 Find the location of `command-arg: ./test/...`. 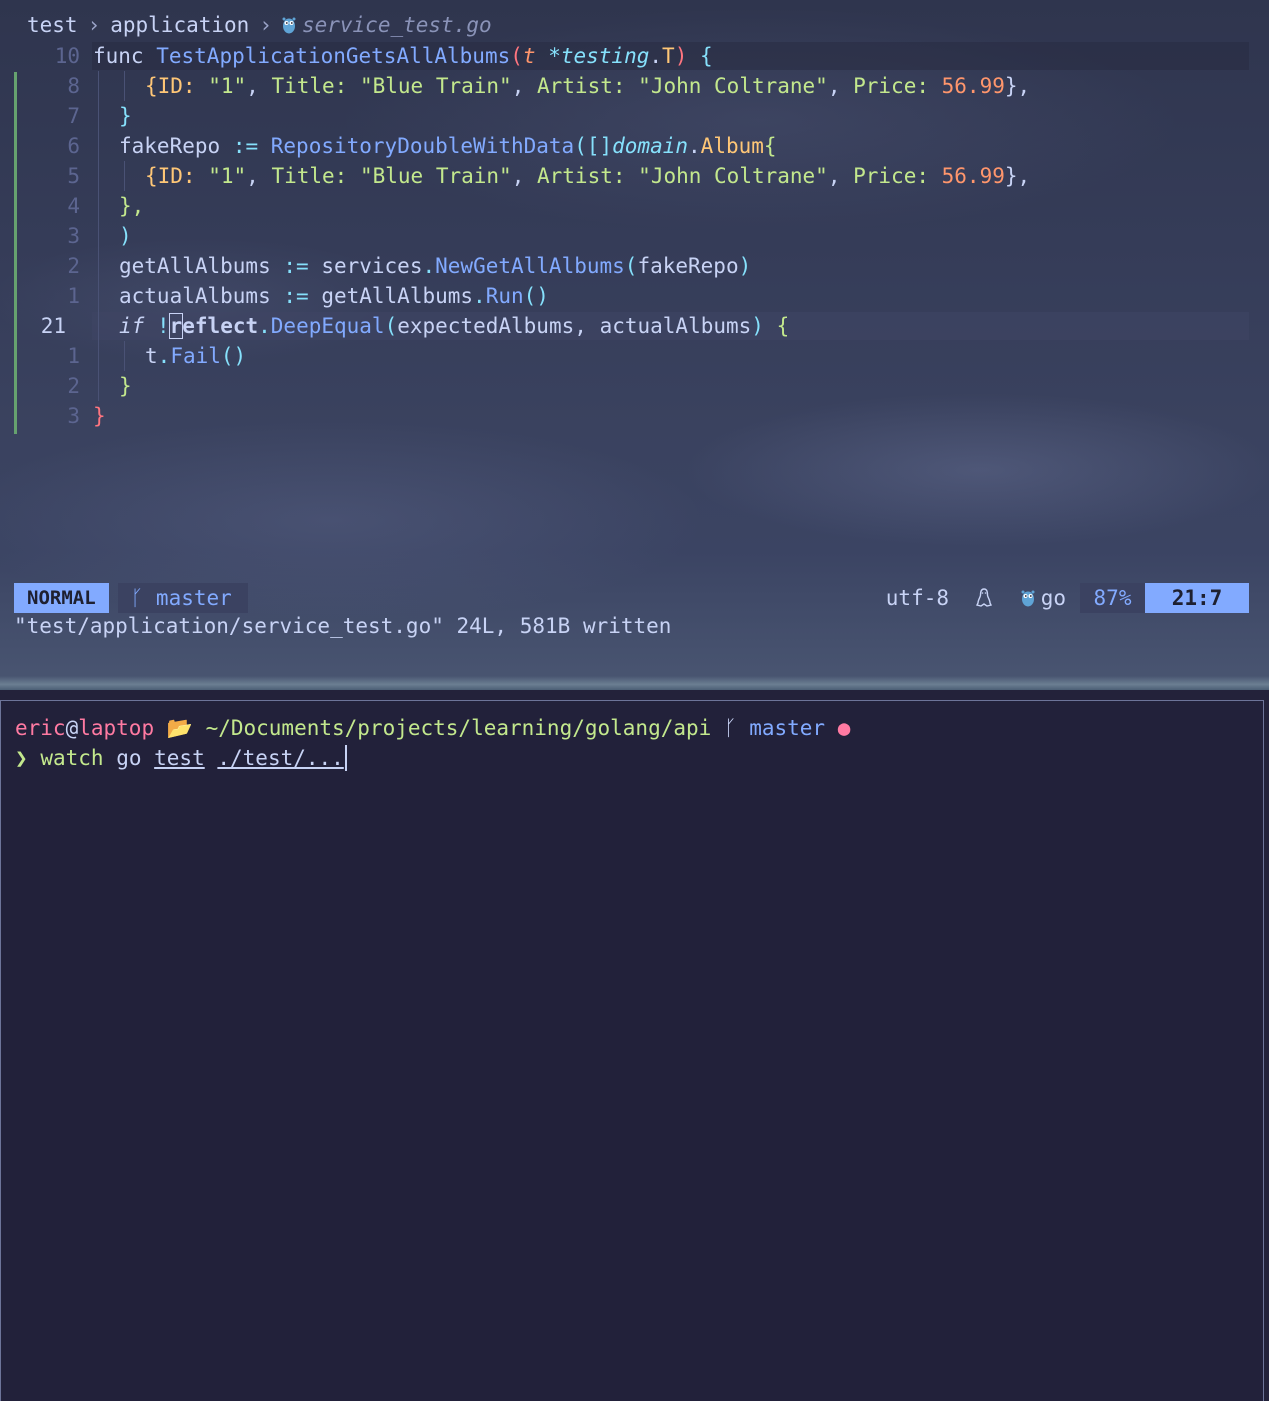

command-arg: ./test/... is located at coordinates (280, 758).